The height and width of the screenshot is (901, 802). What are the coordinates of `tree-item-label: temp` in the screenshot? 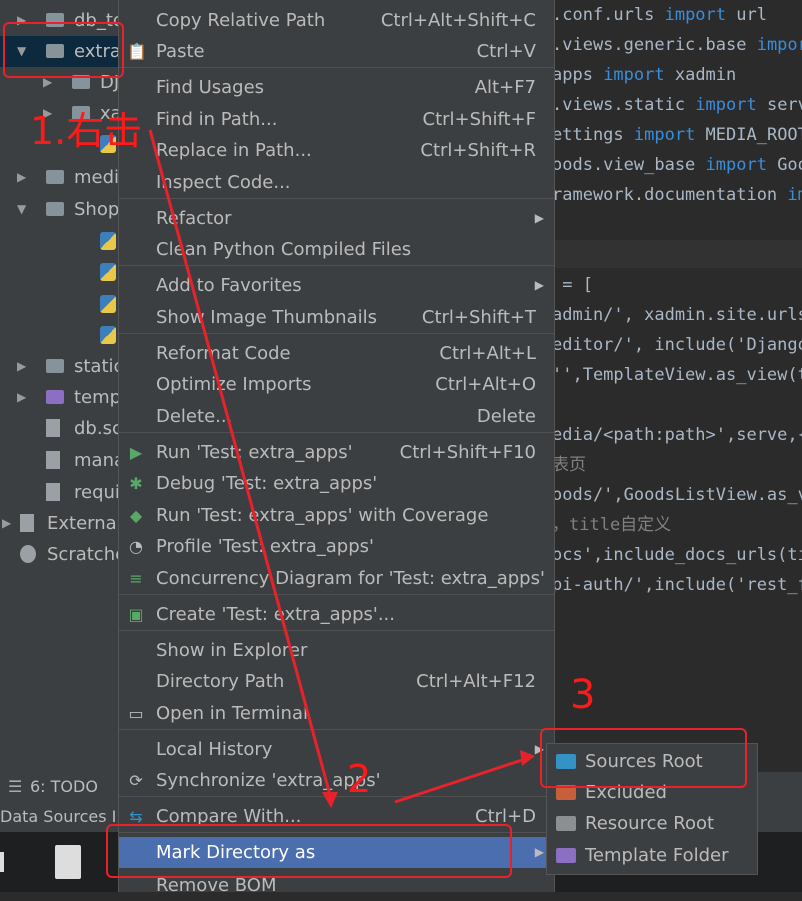 It's located at (97, 397).